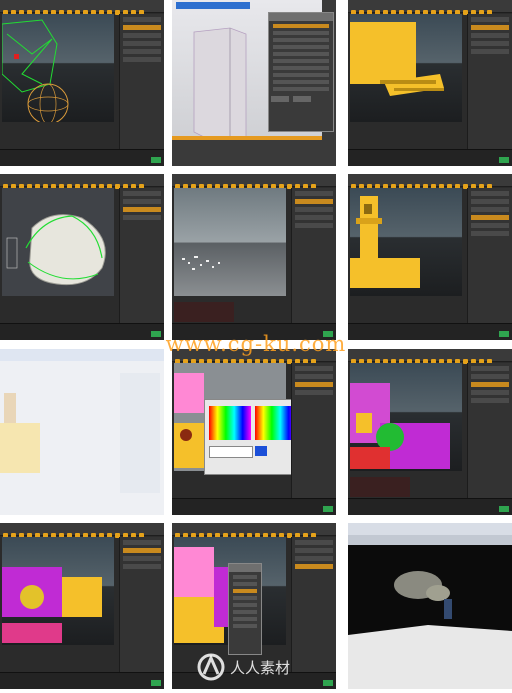  I want to click on panel-title, so click(245, 568).